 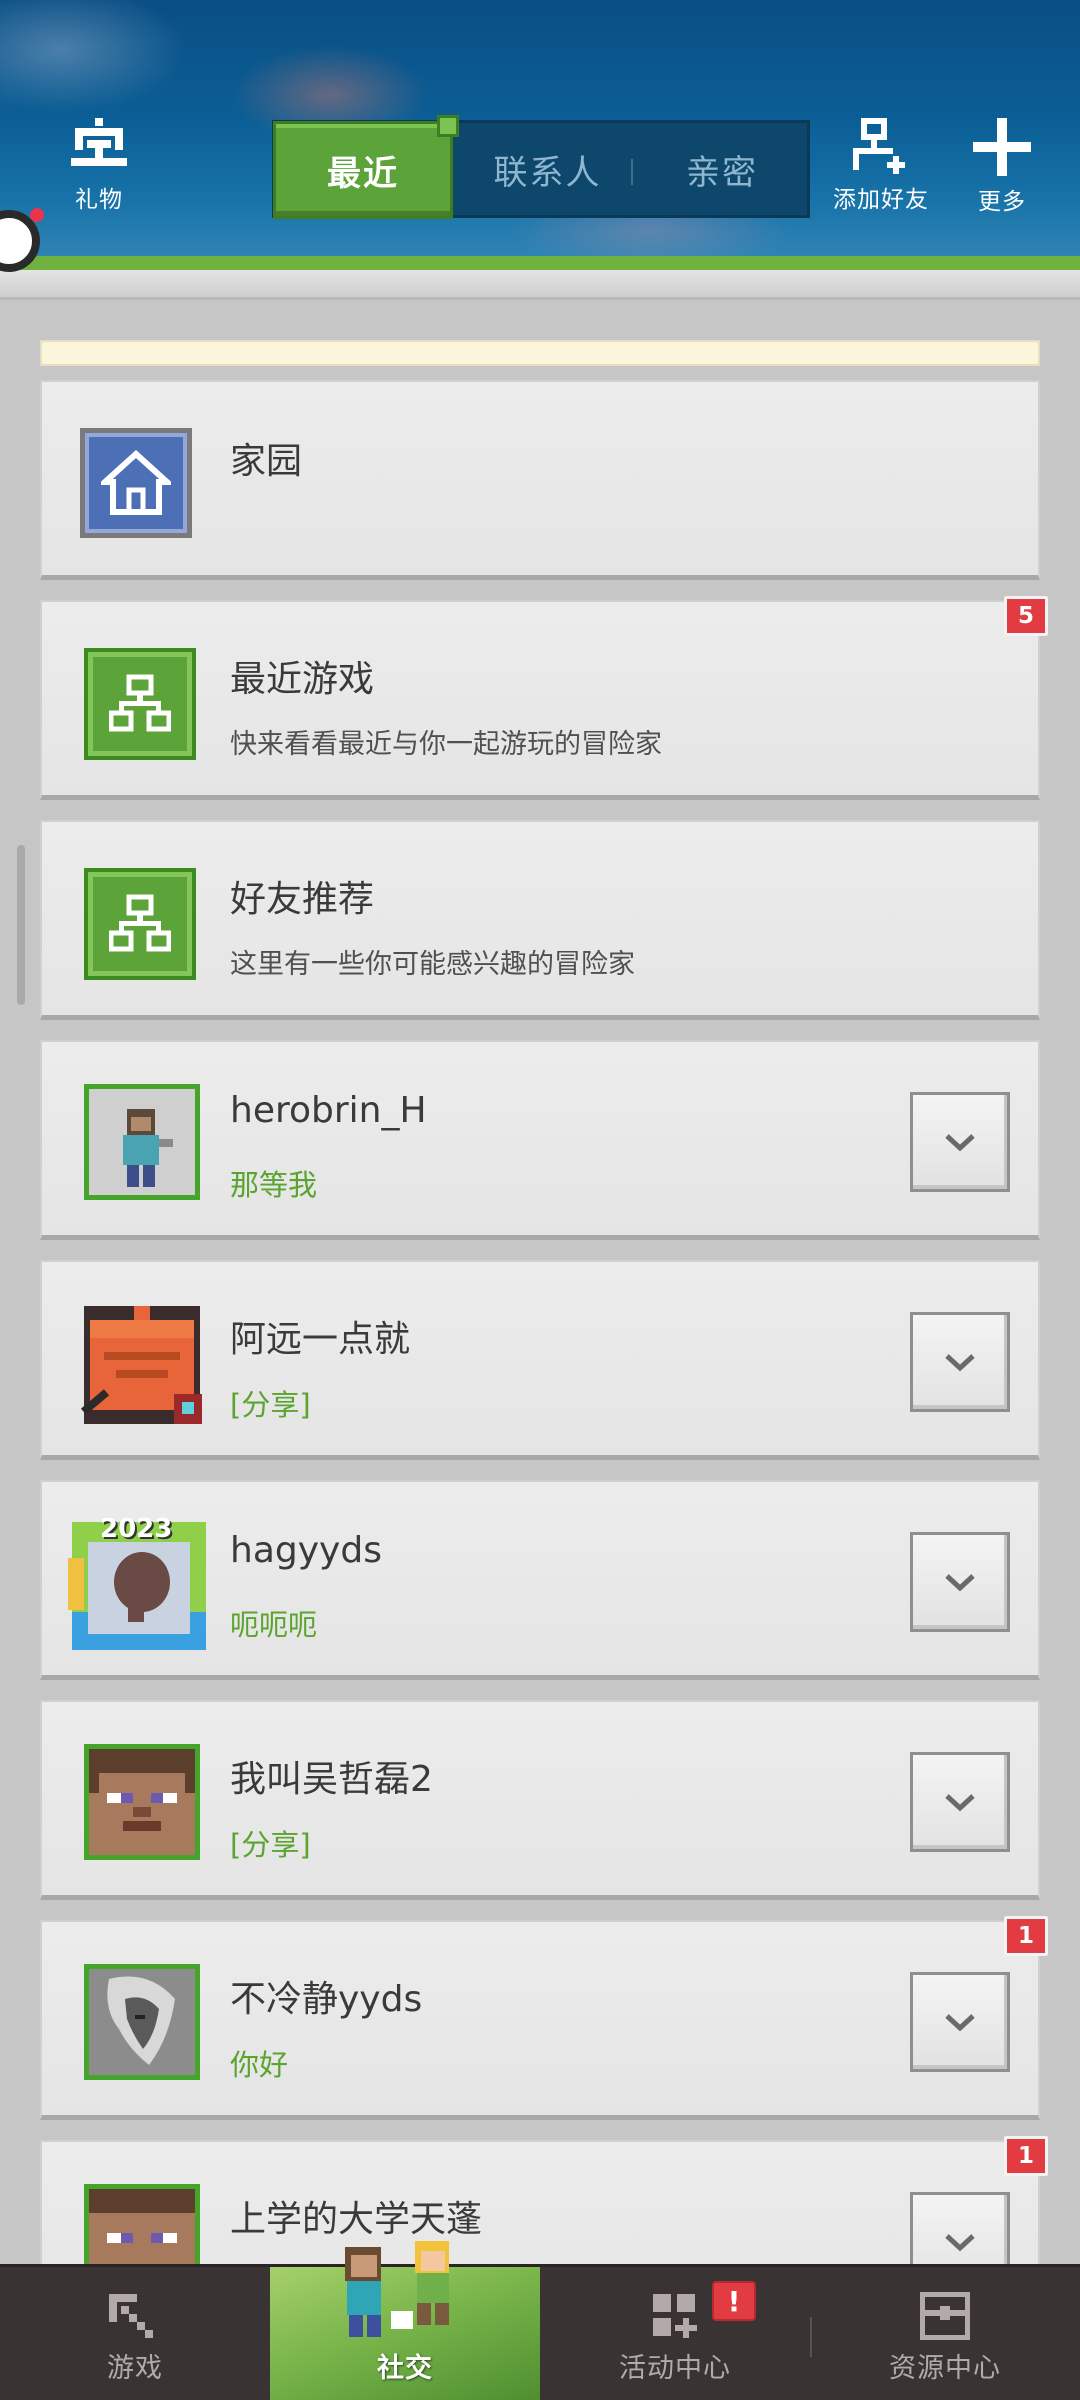 I want to click on activity-grid-icon, so click(x=675, y=2316).